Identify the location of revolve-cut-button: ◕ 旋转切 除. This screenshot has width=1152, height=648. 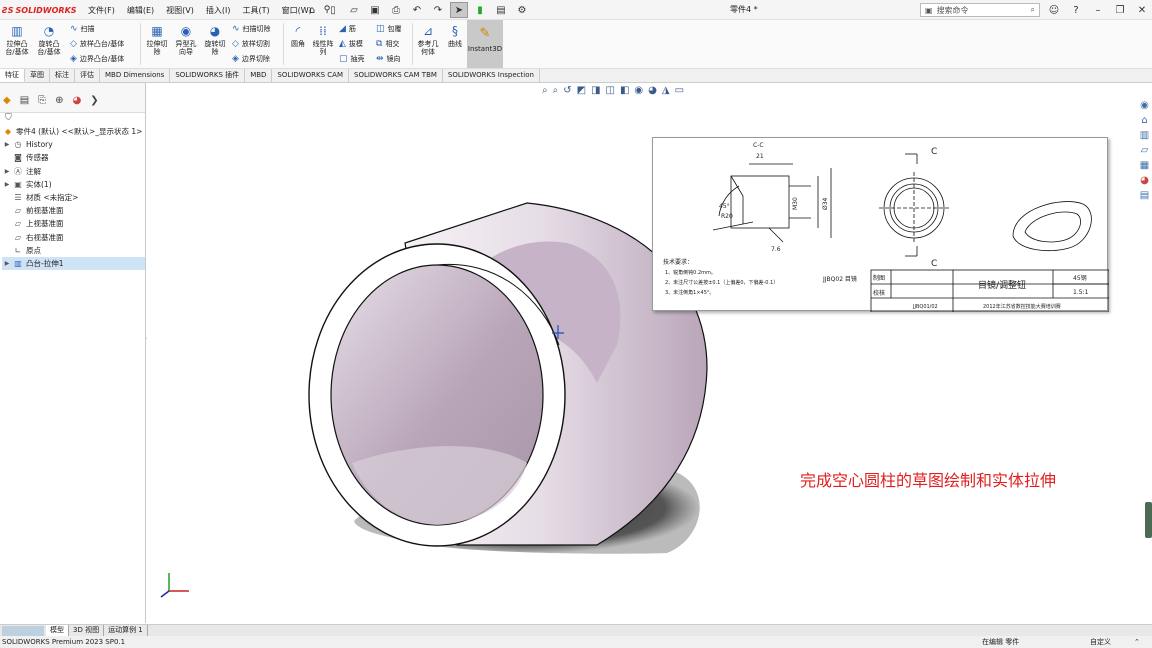
(215, 40).